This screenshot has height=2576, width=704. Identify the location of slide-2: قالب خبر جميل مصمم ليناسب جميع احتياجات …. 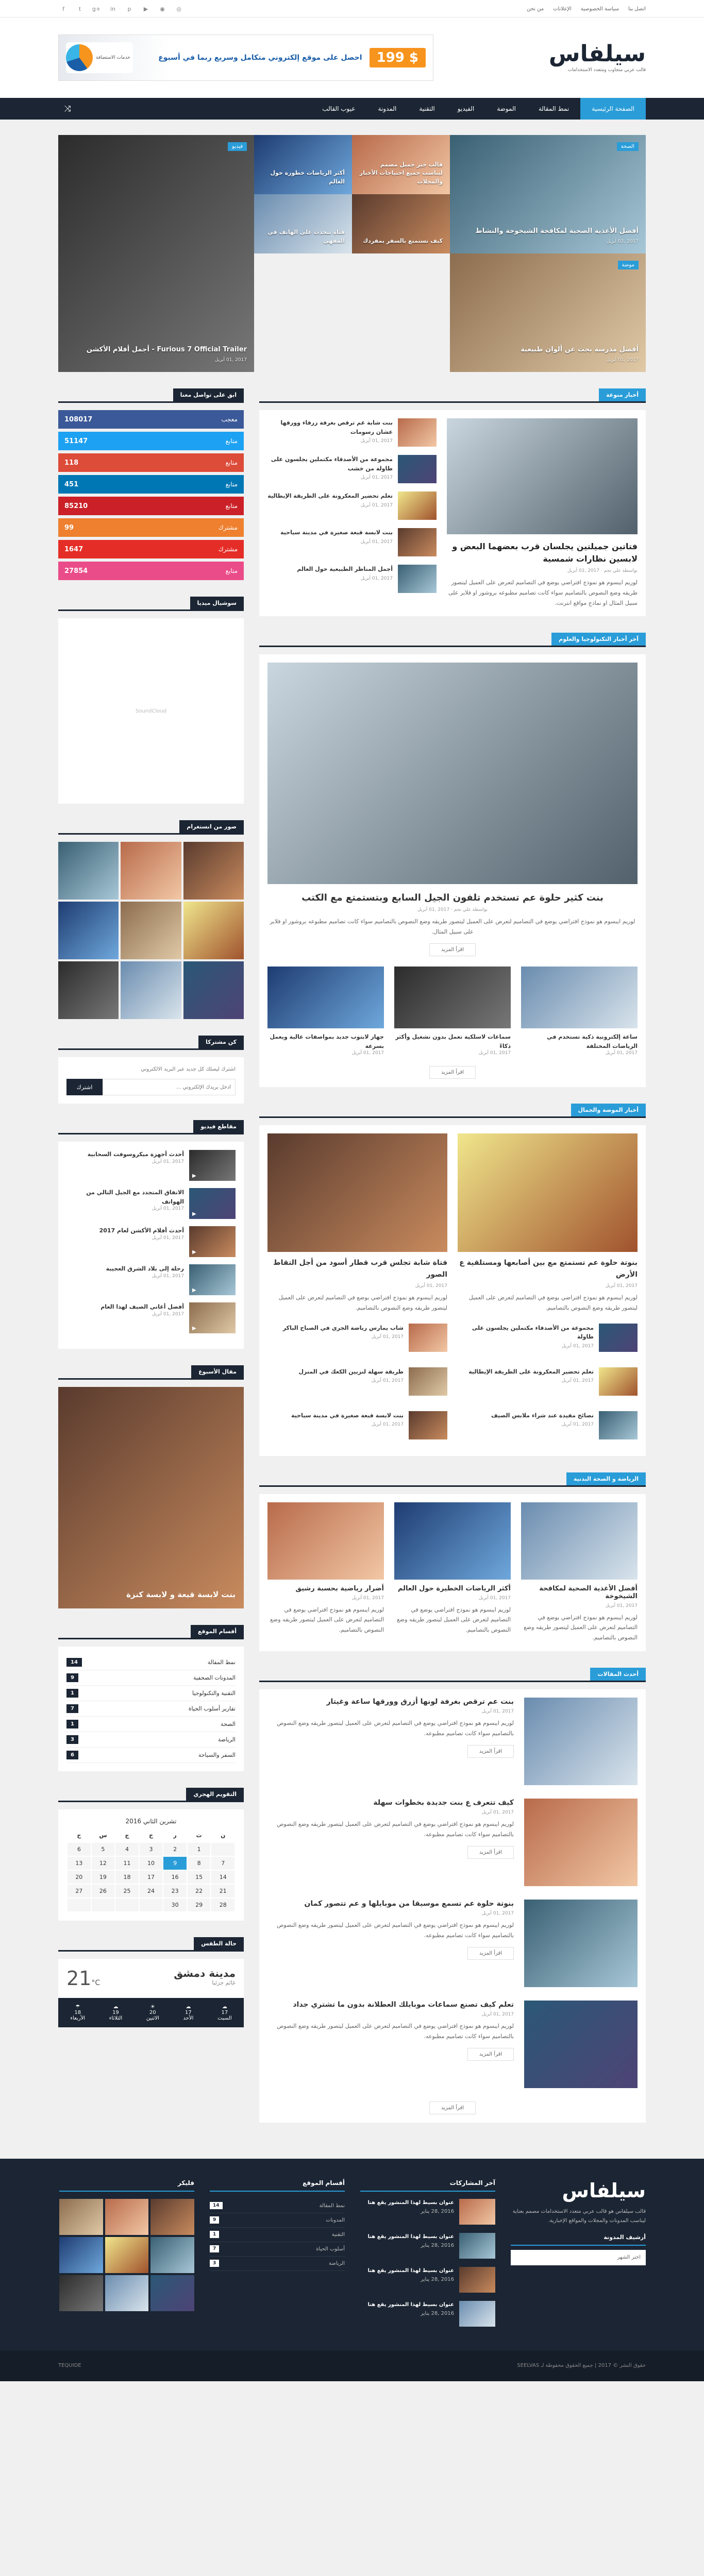
(401, 164).